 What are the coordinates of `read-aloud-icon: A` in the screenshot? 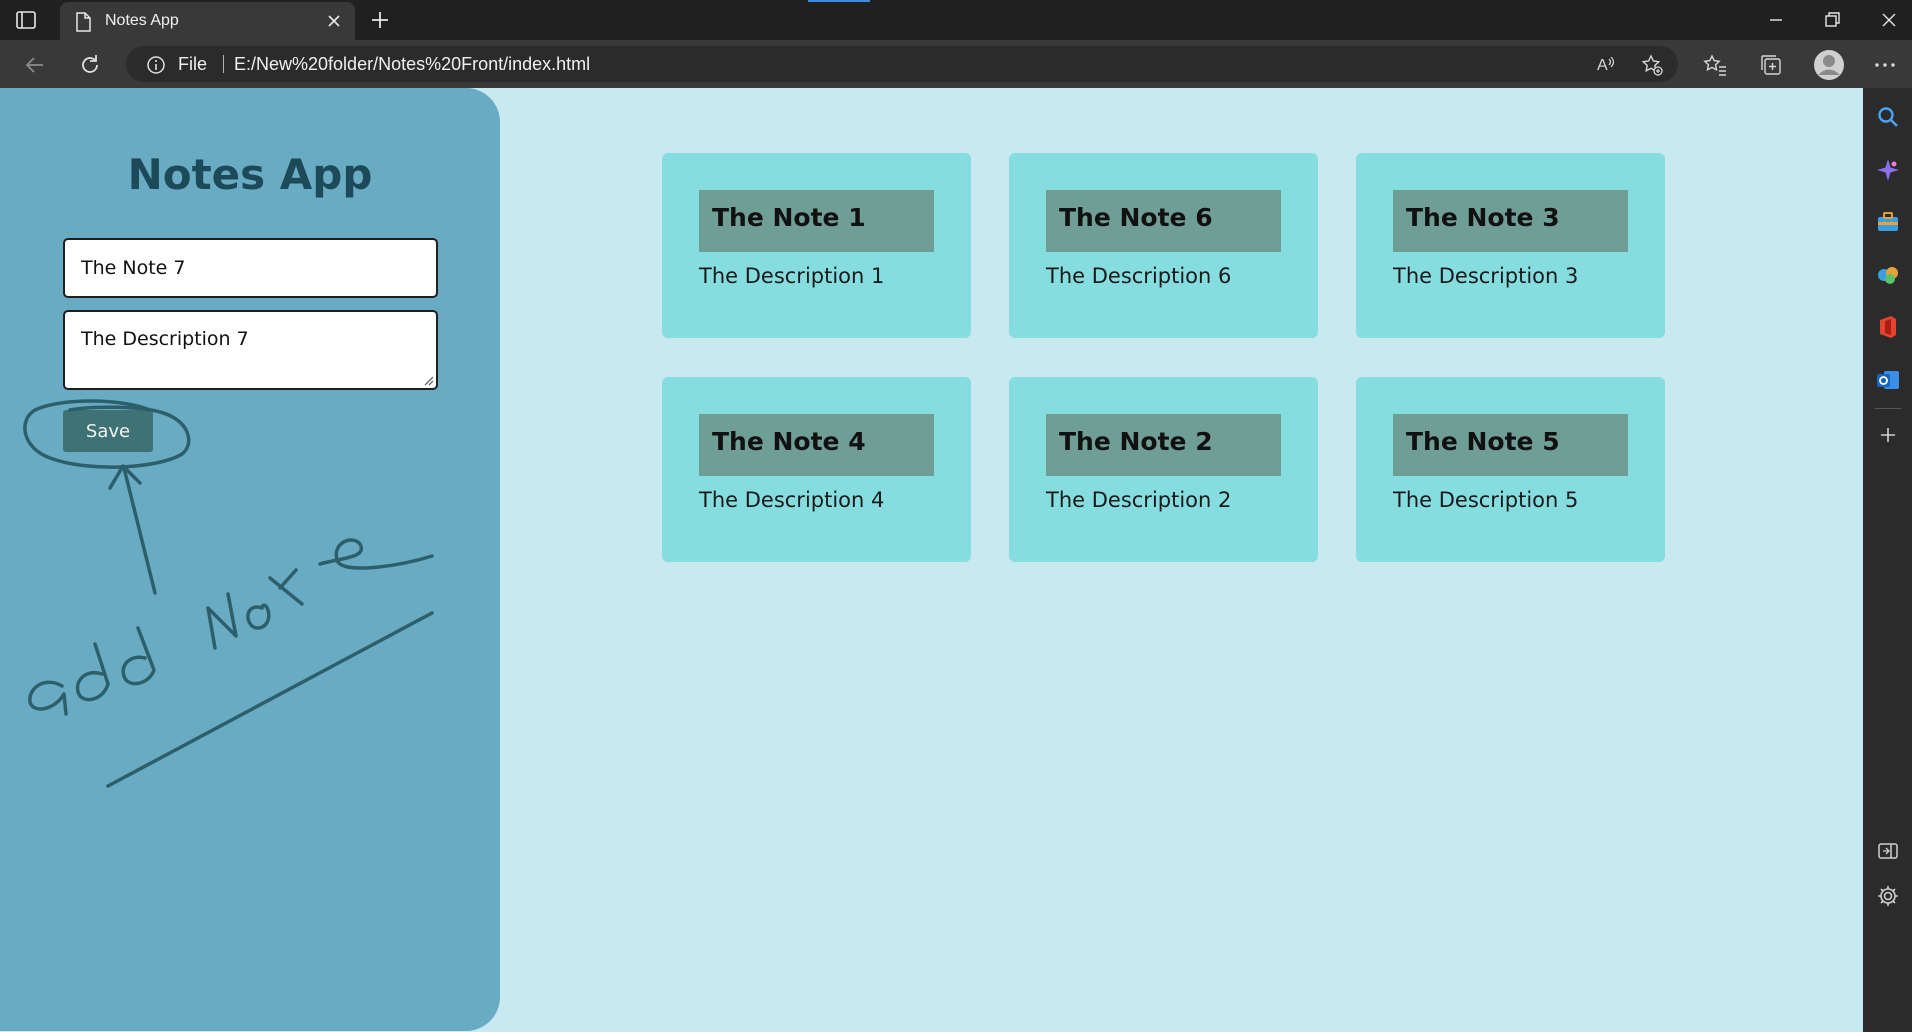 It's located at (1606, 64).